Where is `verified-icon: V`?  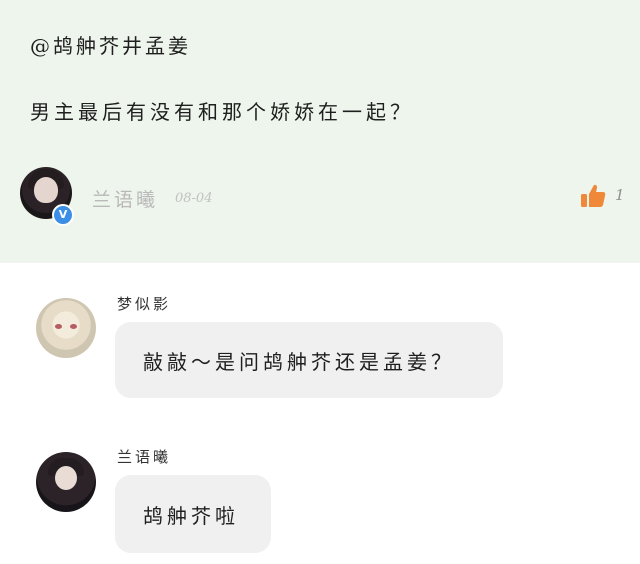 verified-icon: V is located at coordinates (63, 215).